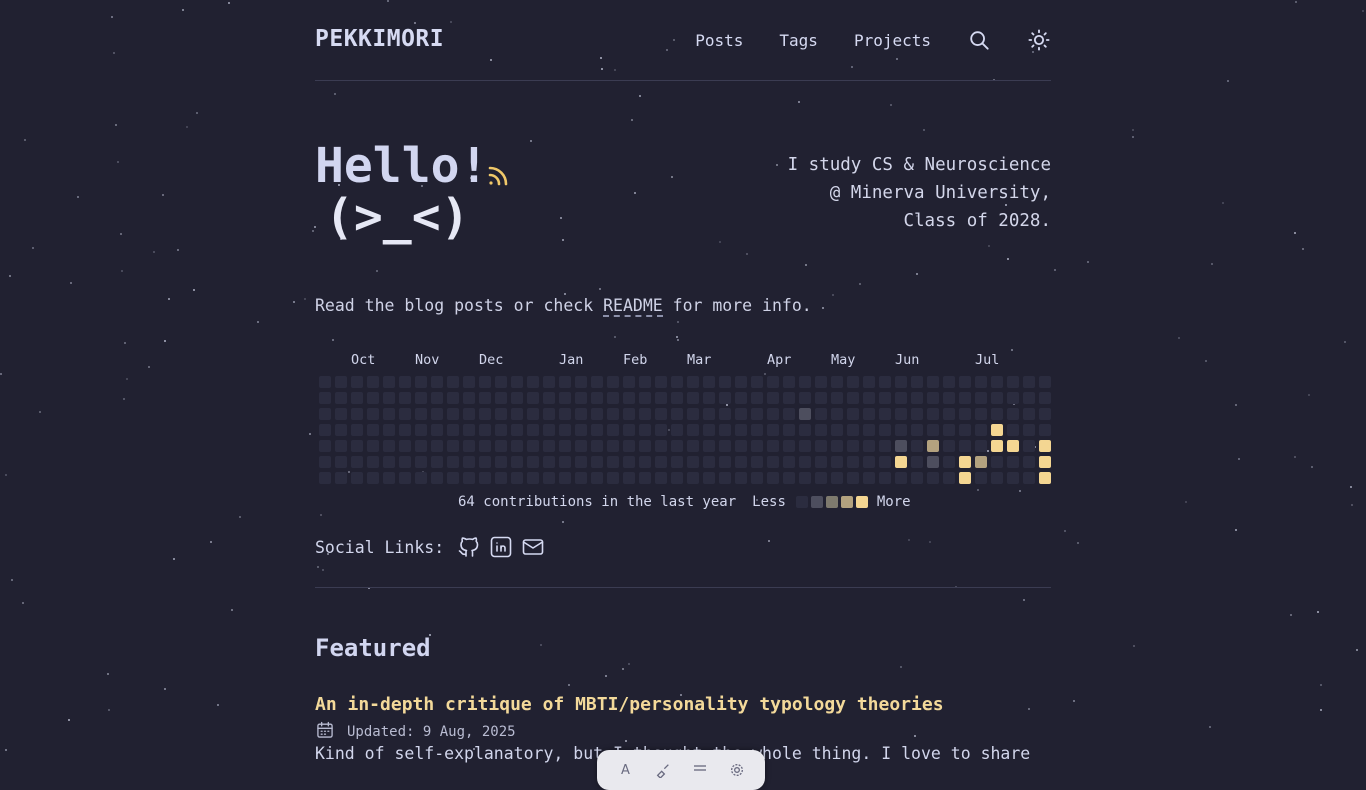  Describe the element at coordinates (469, 547) in the screenshot. I see `github-icon` at that location.